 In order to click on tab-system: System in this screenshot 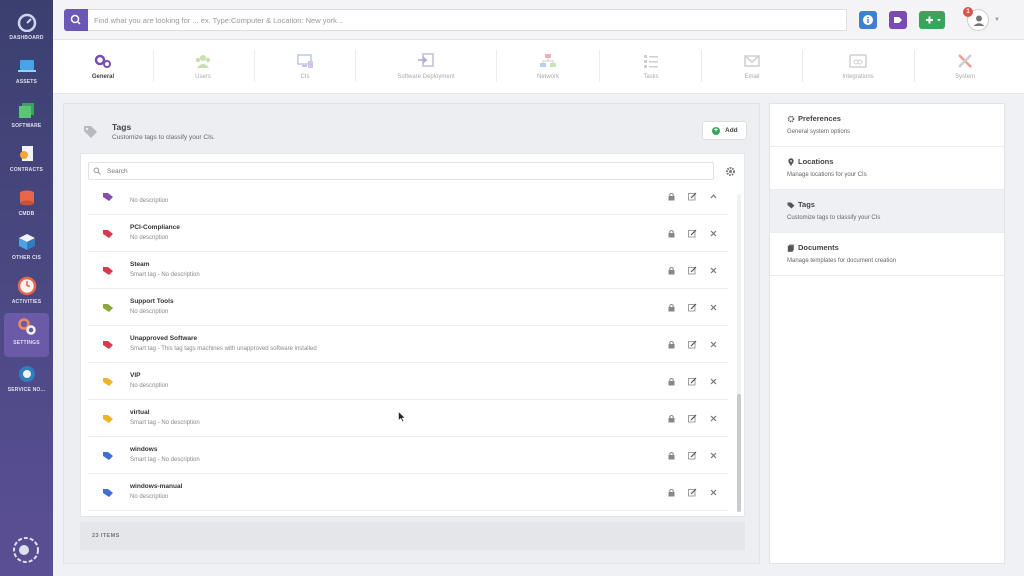, I will do `click(965, 67)`.